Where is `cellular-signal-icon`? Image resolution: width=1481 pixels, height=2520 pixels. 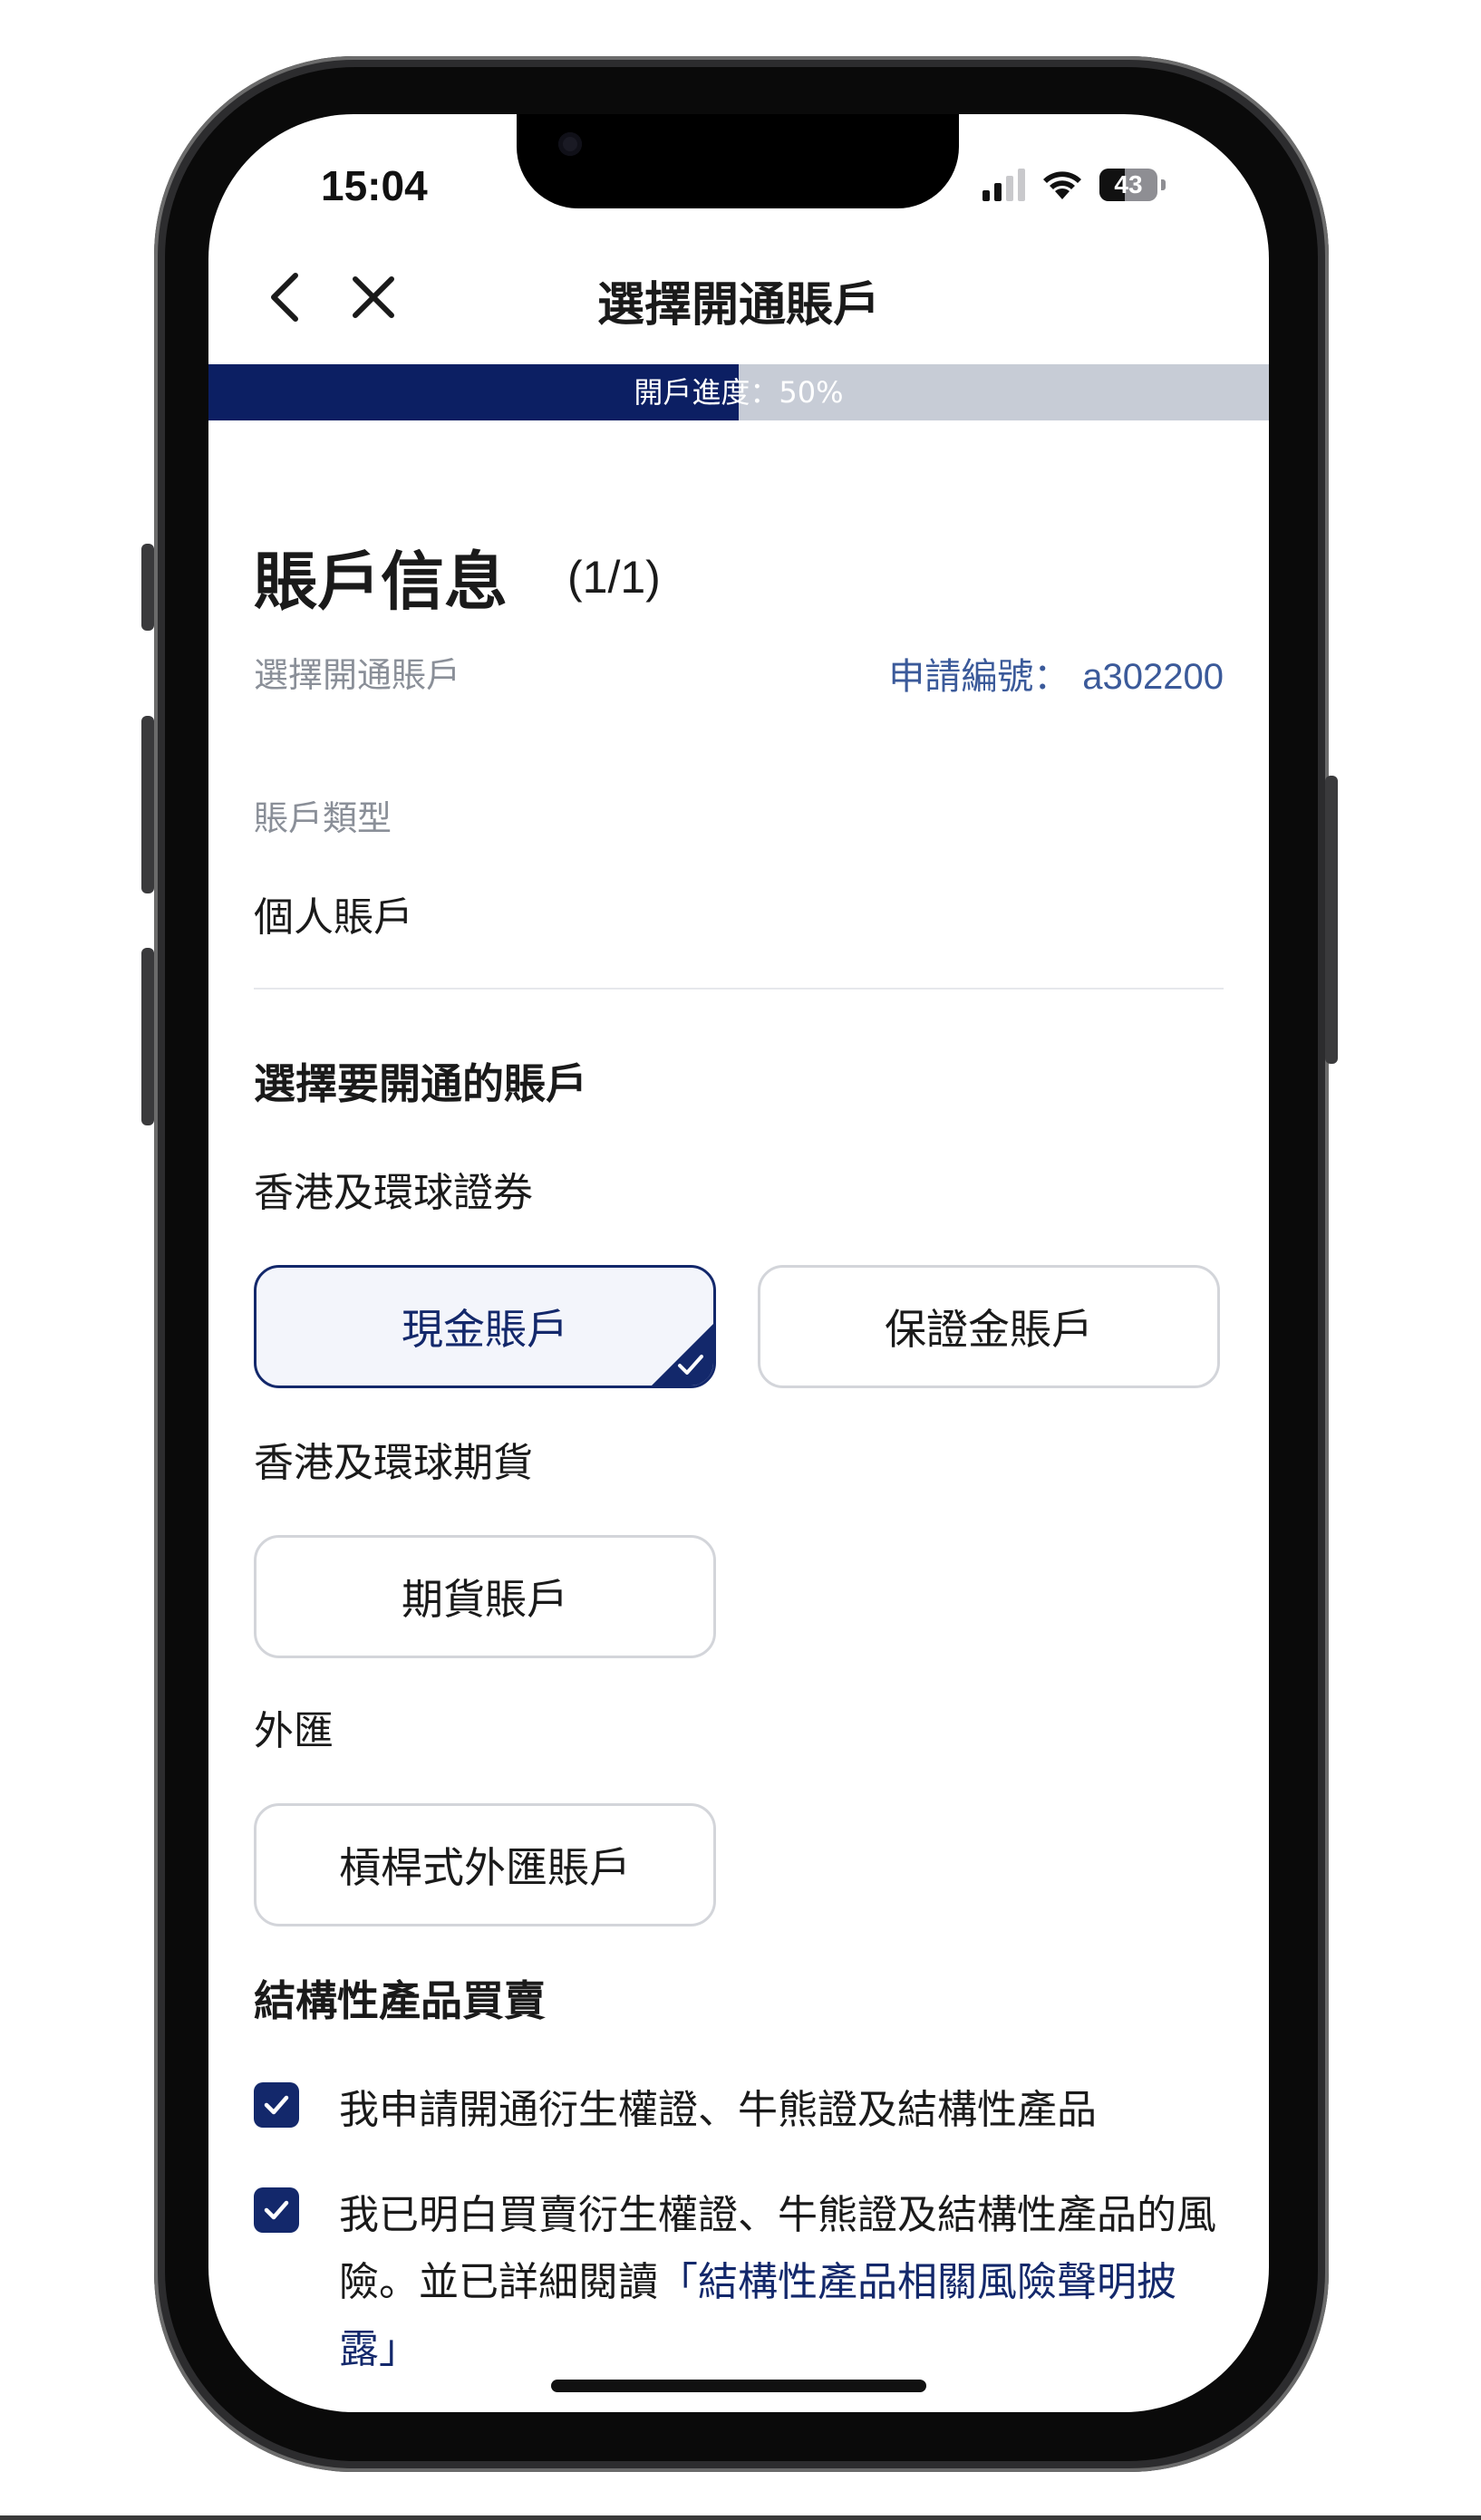
cellular-signal-icon is located at coordinates (1004, 185).